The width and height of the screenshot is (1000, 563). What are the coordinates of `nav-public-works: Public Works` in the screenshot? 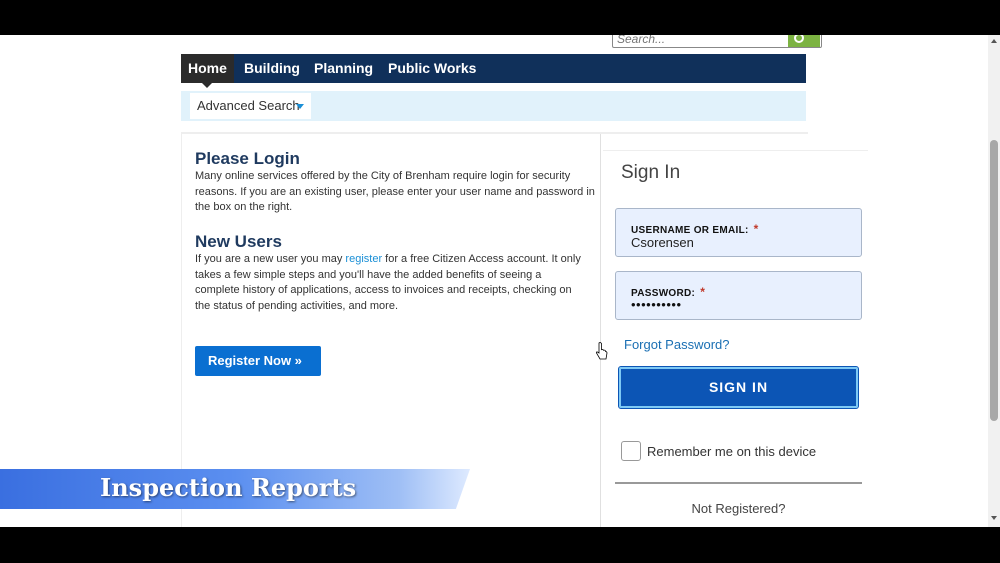 It's located at (432, 68).